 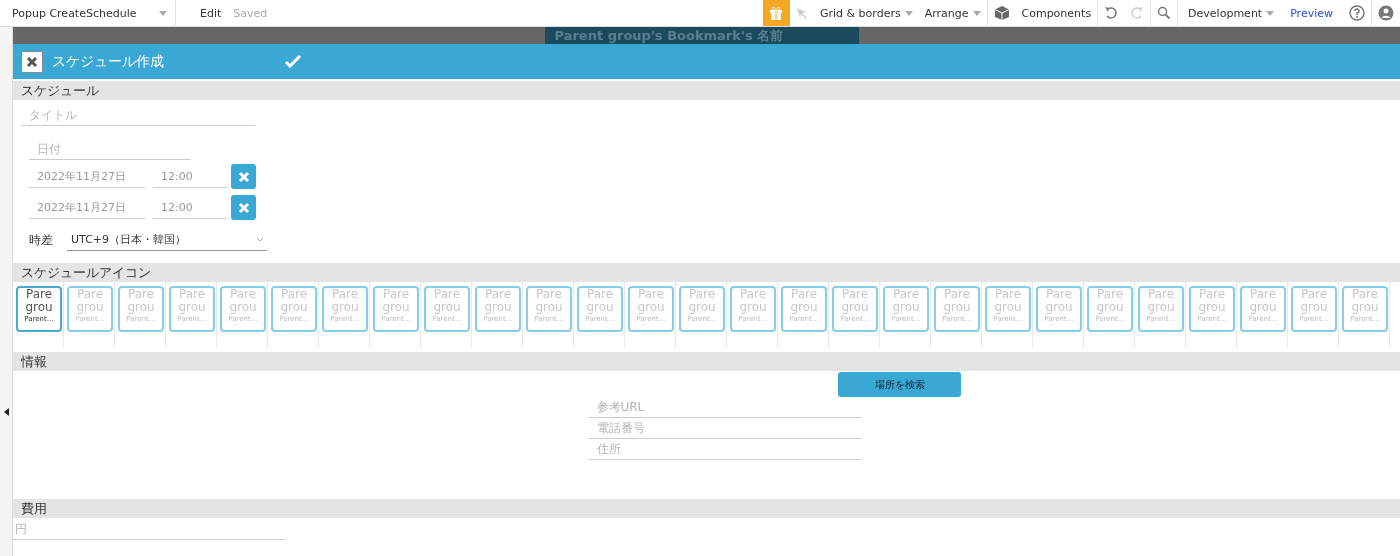 I want to click on timezone-label: 時差, so click(x=41, y=240).